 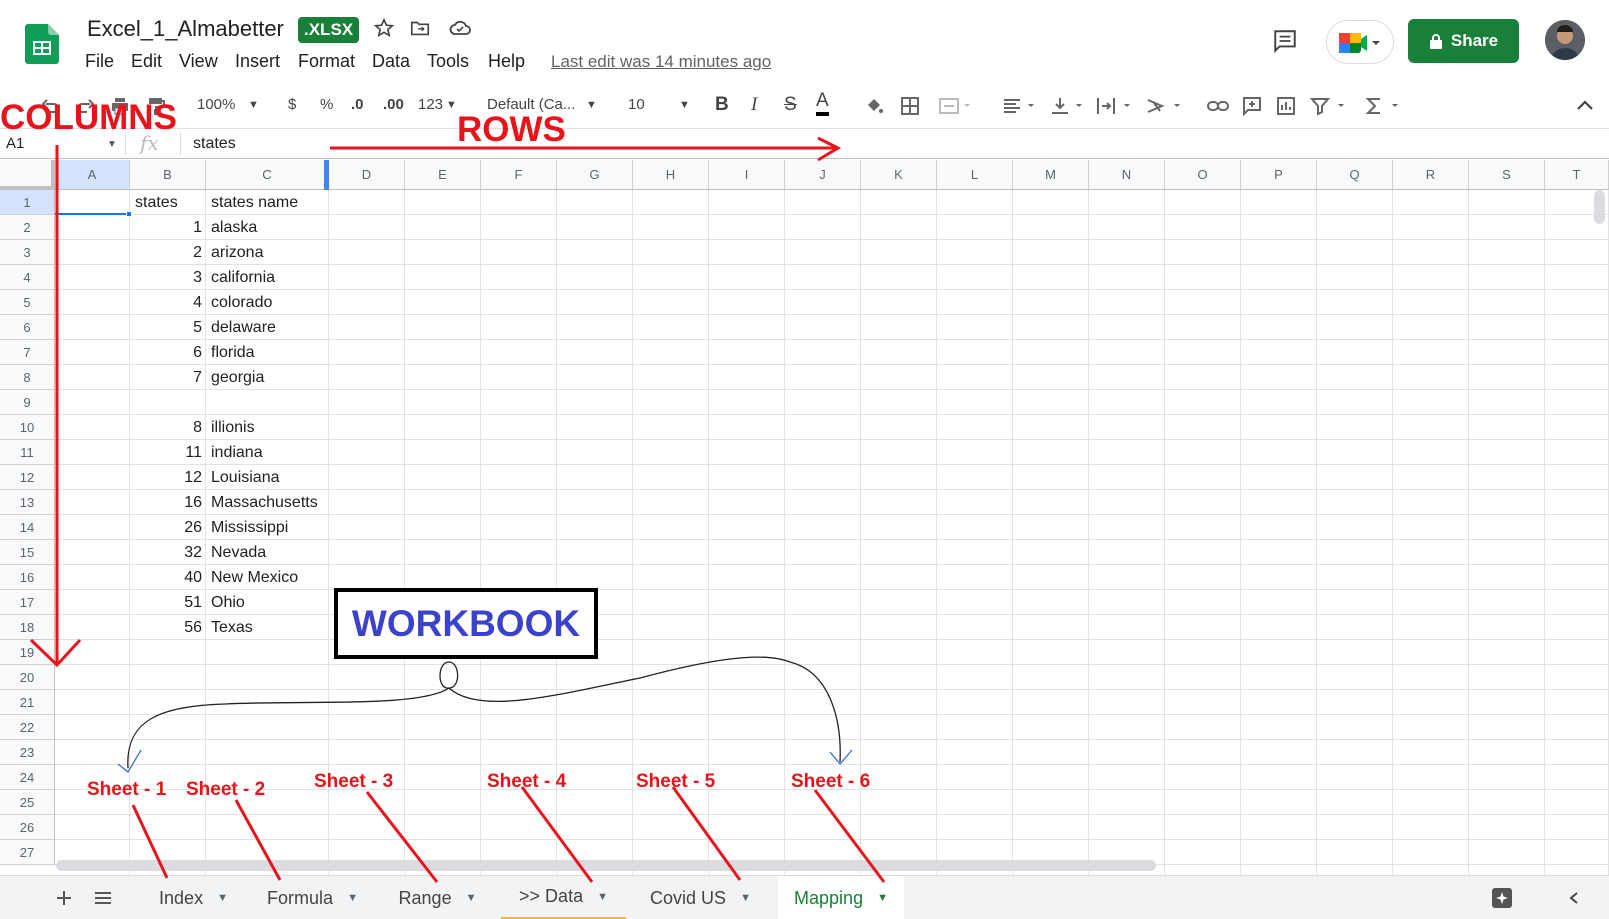 What do you see at coordinates (88, 117) in the screenshot?
I see `columns-annotation: COLUMNS` at bounding box center [88, 117].